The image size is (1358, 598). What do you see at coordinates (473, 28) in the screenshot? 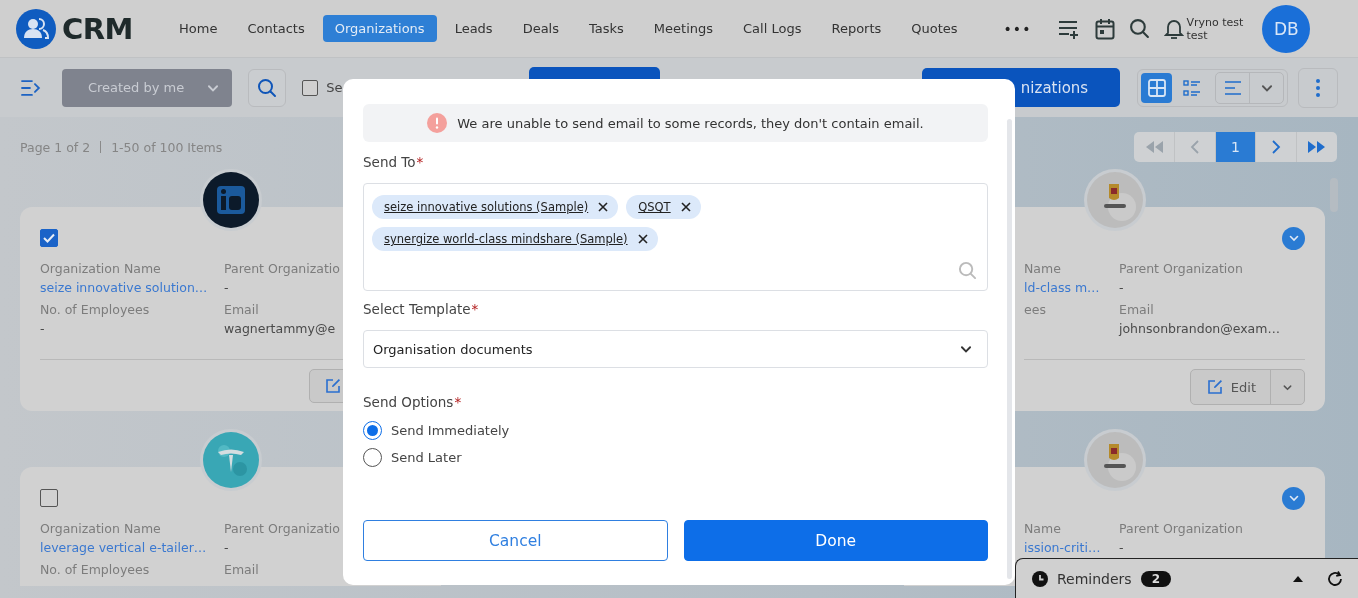
I see `nav-tab: Leads` at bounding box center [473, 28].